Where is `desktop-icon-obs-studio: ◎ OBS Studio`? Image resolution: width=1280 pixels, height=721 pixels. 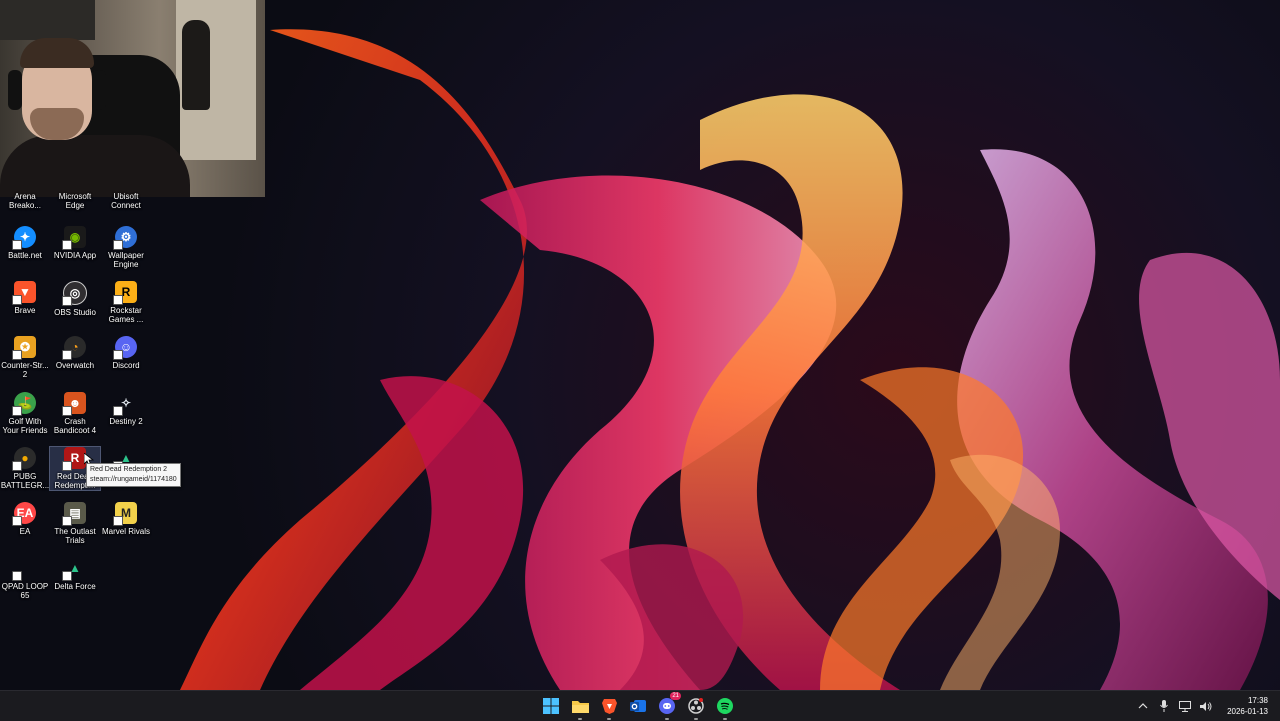
desktop-icon-obs-studio: ◎ OBS Studio is located at coordinates (75, 299).